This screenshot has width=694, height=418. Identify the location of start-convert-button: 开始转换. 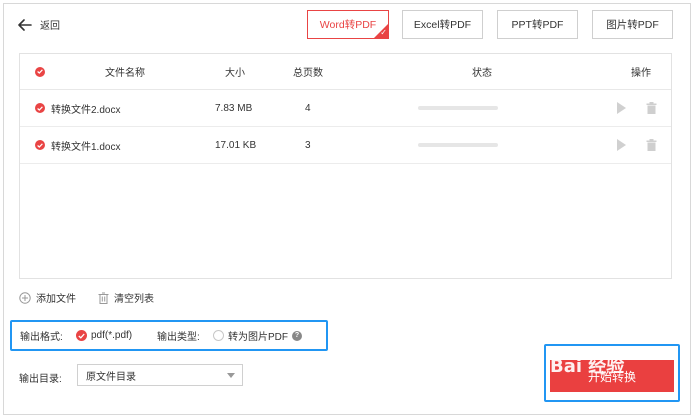
(612, 376).